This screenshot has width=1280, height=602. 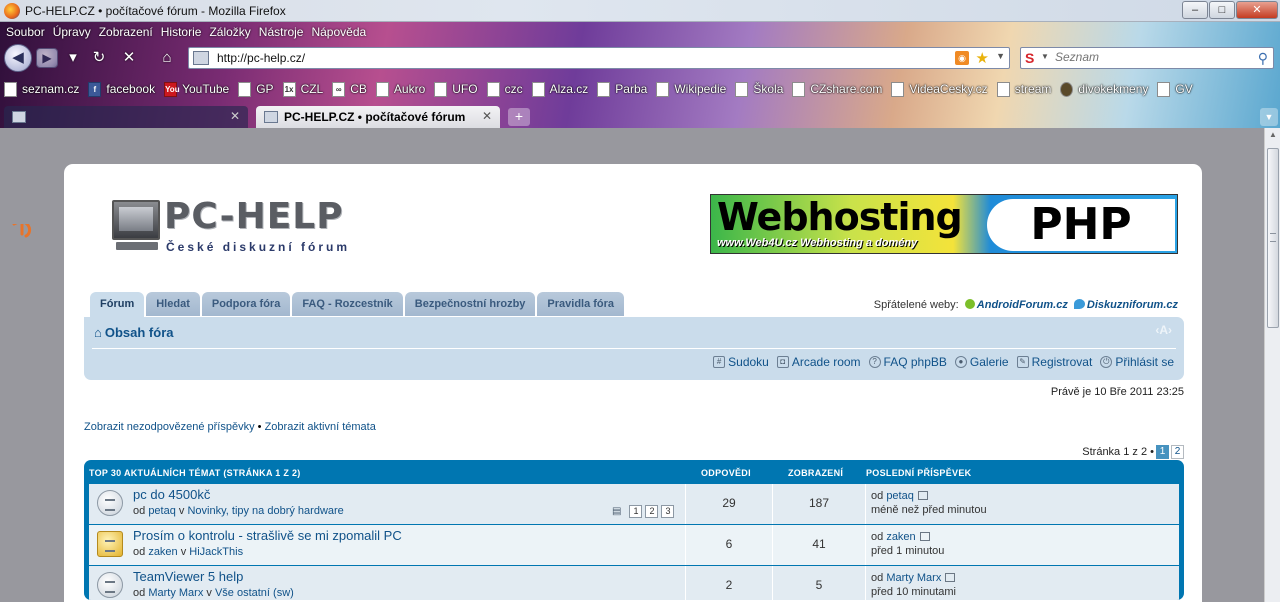 What do you see at coordinates (72, 32) in the screenshot?
I see `menu-upravy: Úpravy` at bounding box center [72, 32].